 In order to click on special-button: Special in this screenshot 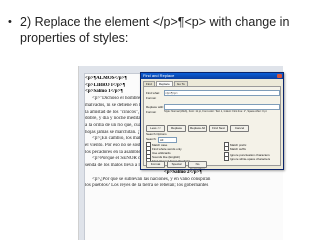, I will do `click(176, 164)`.